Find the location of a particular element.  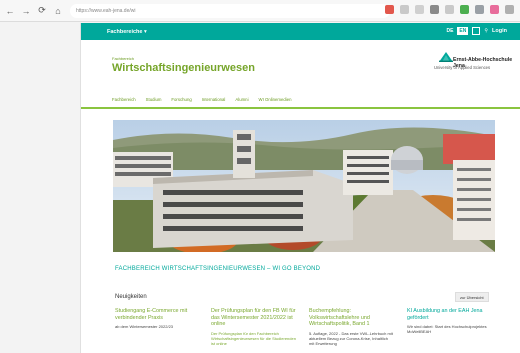

news-item-title: KI Ausbildung an der EAH Jena gefördert is located at coordinates (449, 314).